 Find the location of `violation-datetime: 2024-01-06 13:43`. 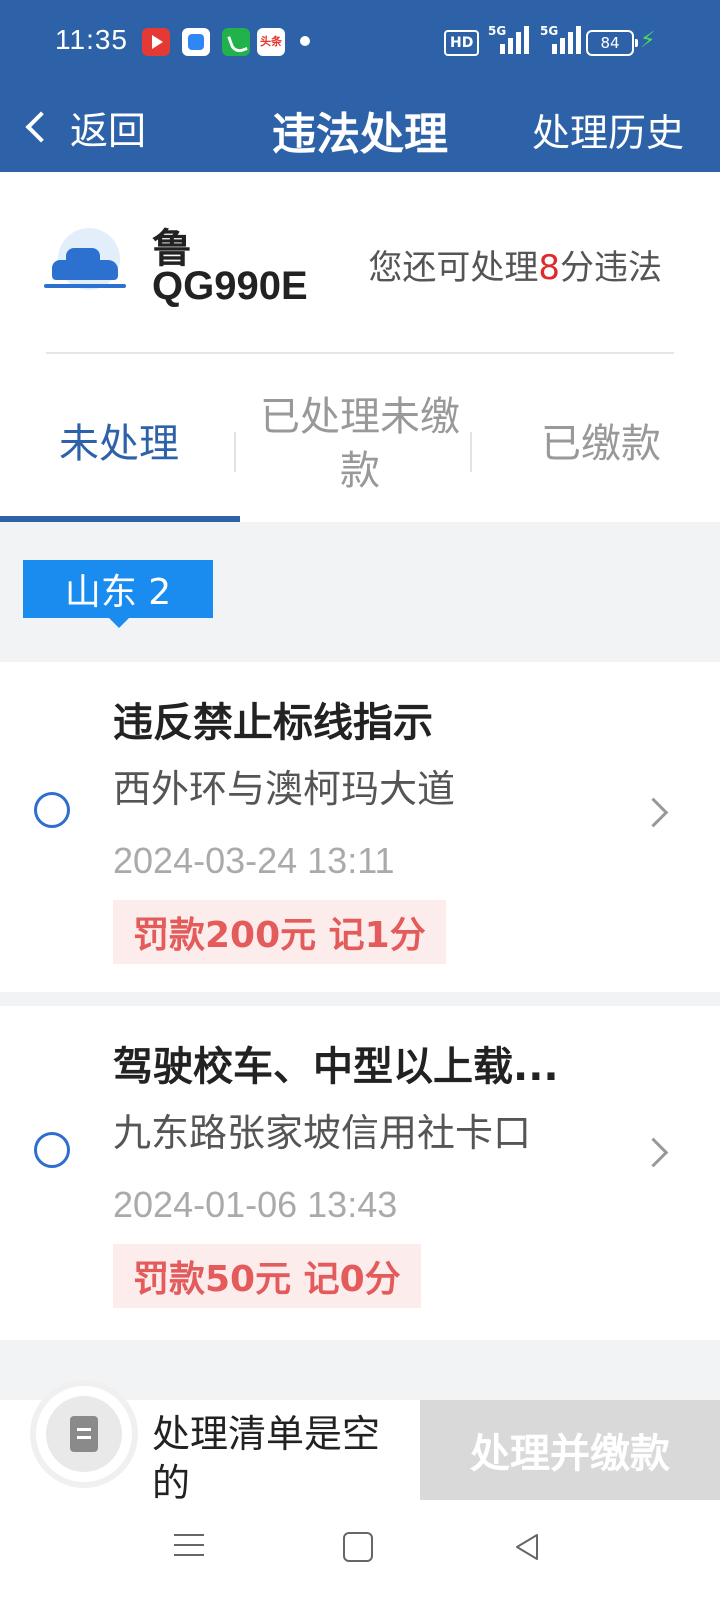

violation-datetime: 2024-01-06 13:43 is located at coordinates (255, 1204).